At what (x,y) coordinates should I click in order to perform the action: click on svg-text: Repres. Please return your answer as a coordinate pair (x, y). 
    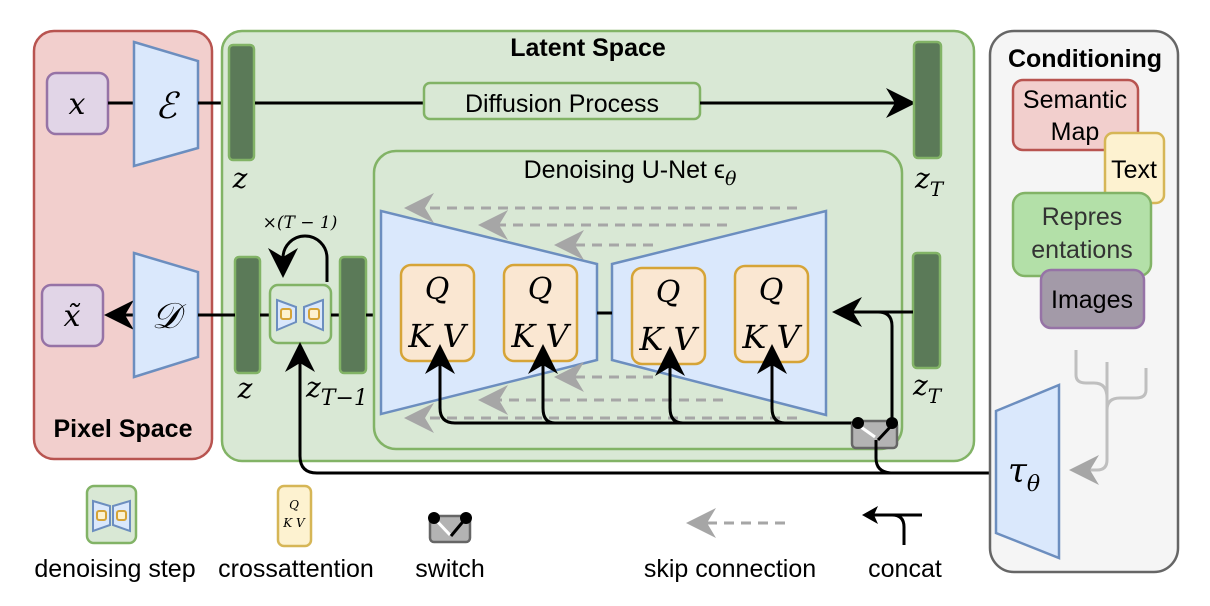
    Looking at the image, I should click on (1082, 217).